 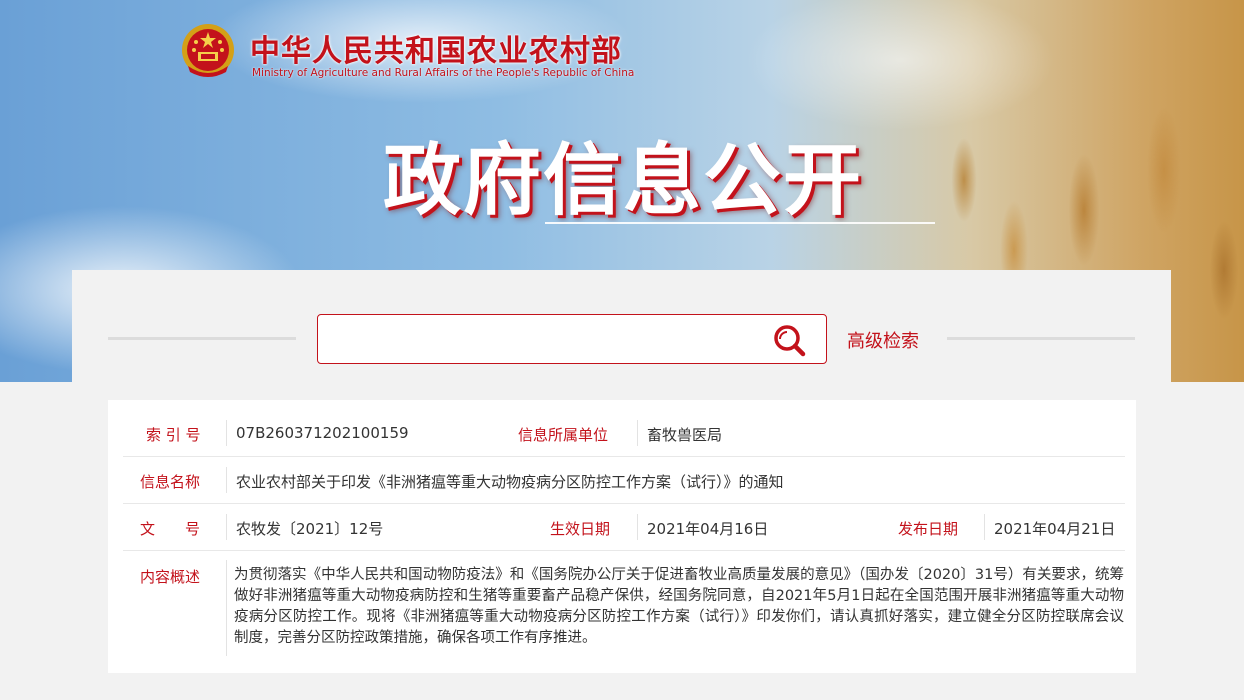 What do you see at coordinates (1055, 529) in the screenshot?
I see `publish-date-value: 2021年04月21日` at bounding box center [1055, 529].